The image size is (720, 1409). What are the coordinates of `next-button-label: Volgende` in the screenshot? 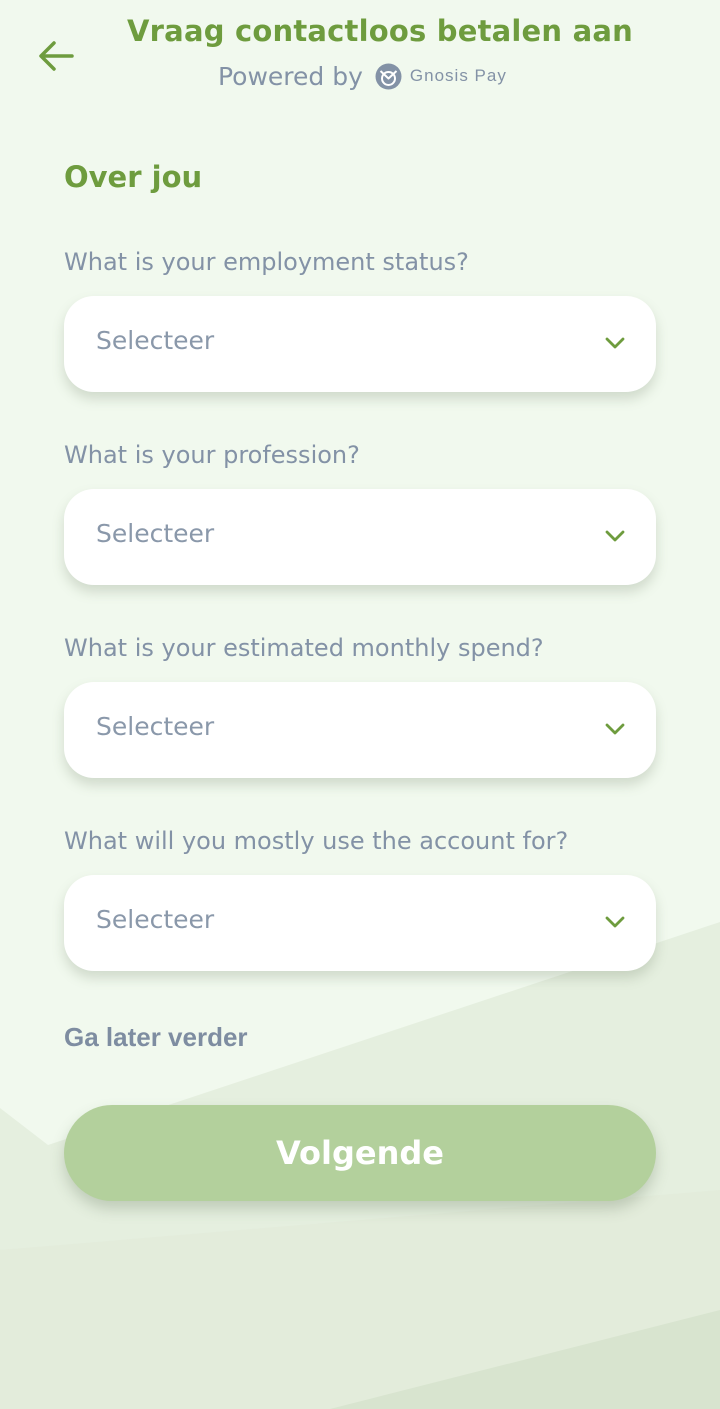 It's located at (360, 1153).